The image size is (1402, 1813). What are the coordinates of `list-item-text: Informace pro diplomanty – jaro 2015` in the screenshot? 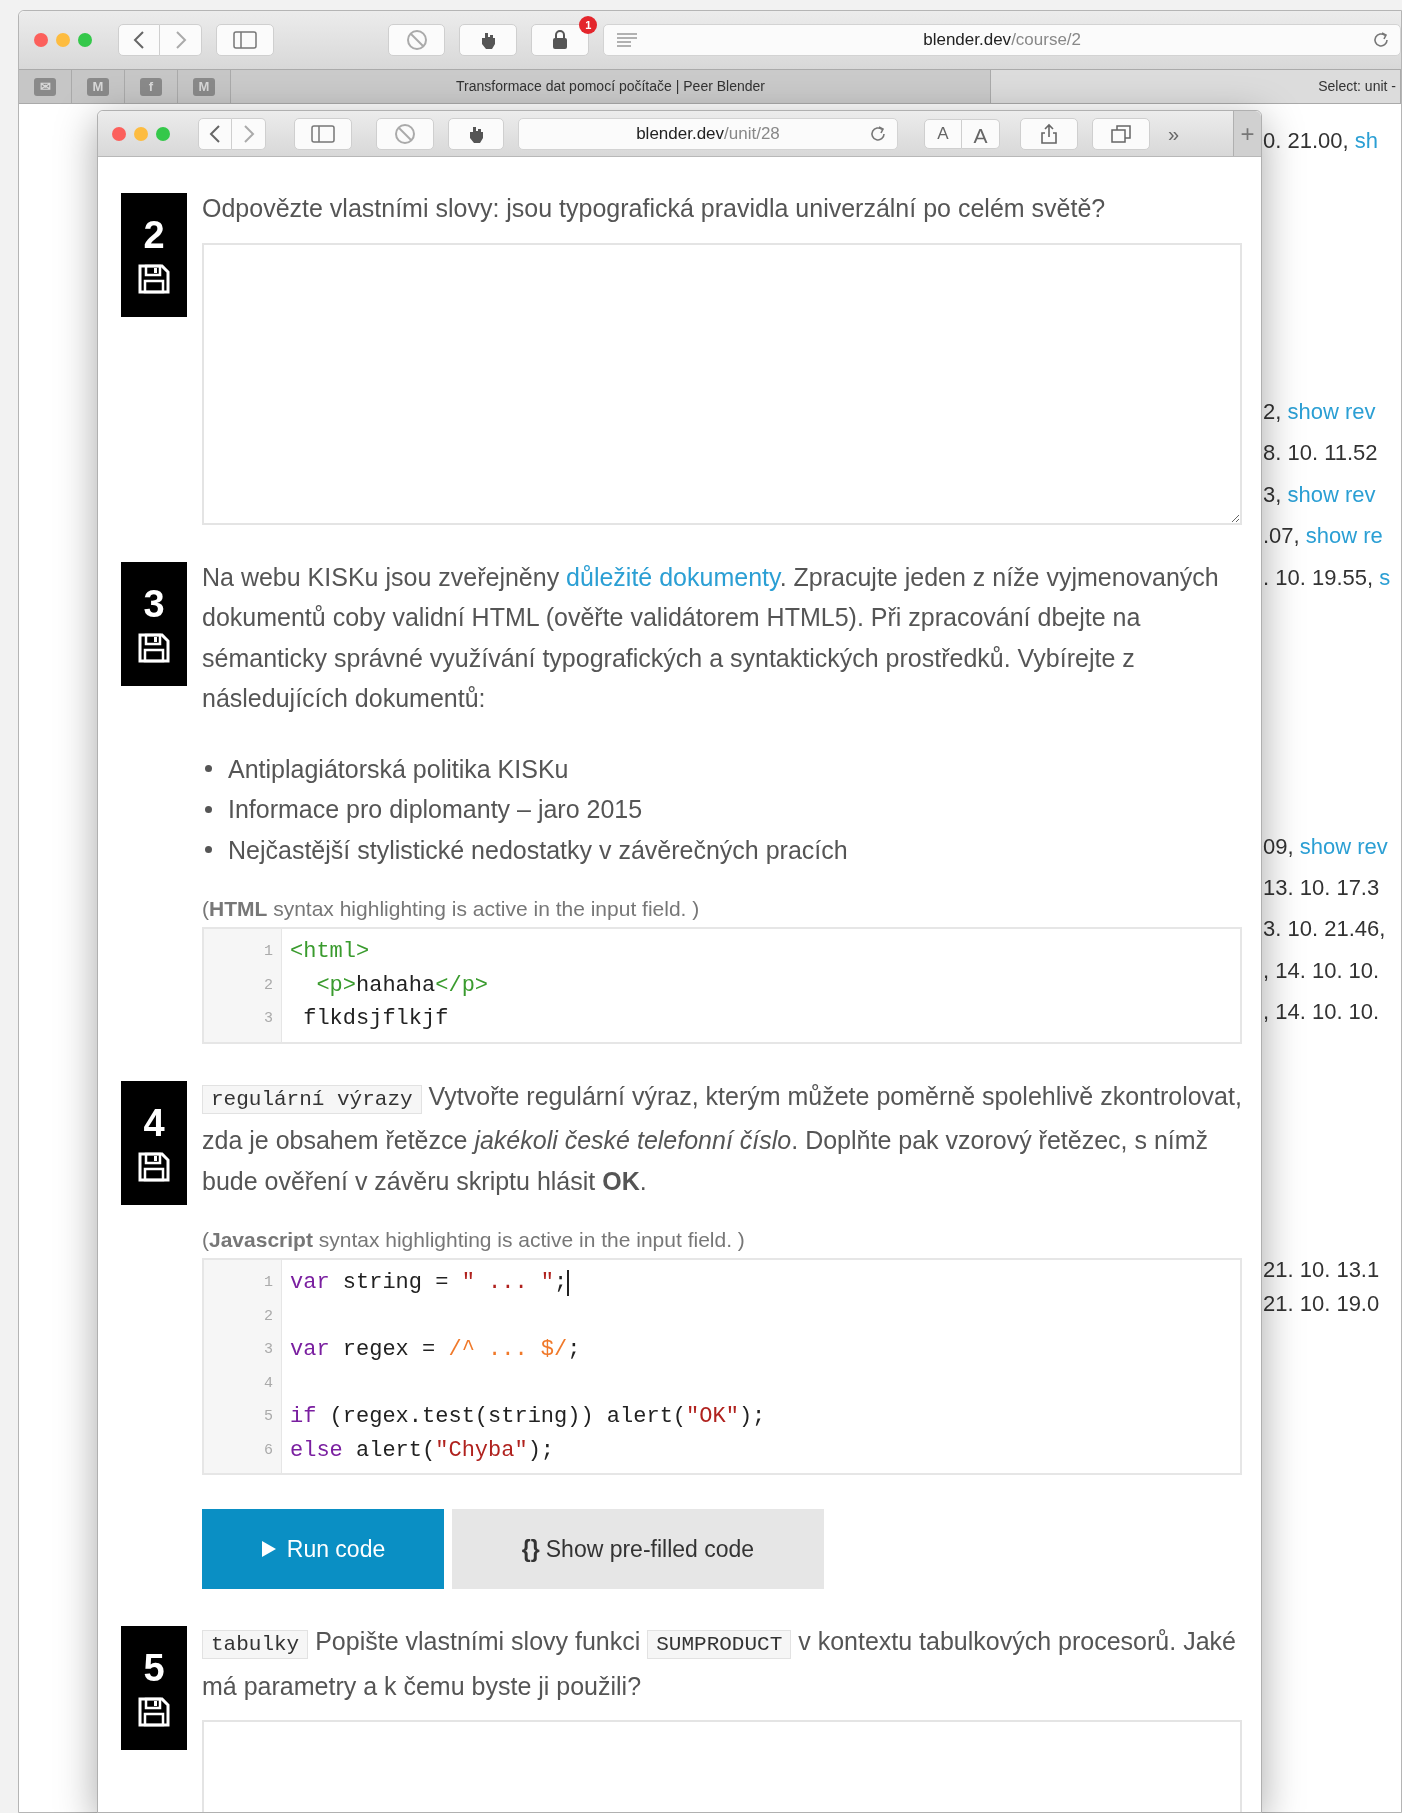 It's located at (435, 809).